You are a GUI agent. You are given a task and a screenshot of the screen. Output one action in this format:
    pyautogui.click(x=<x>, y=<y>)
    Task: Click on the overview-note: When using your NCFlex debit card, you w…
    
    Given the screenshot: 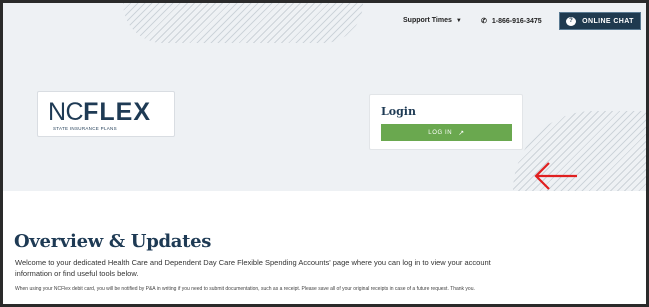 What is the action you would take?
    pyautogui.click(x=245, y=289)
    